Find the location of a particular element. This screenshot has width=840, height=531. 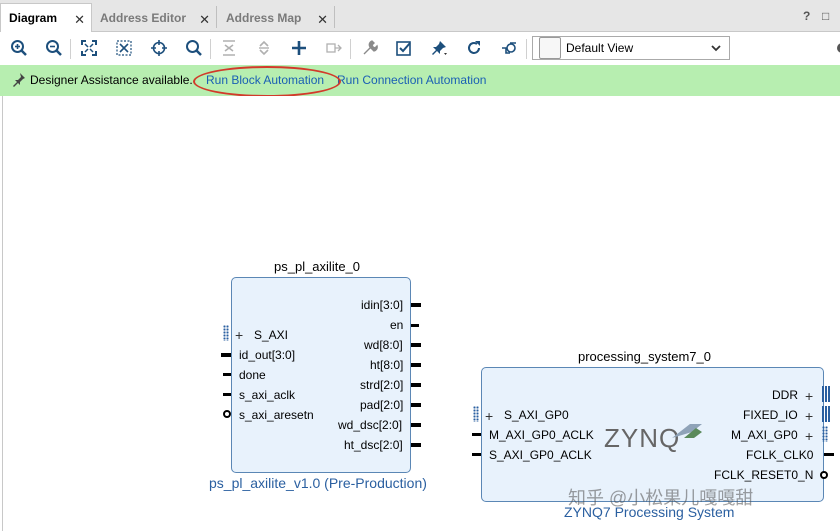

port-label: s_axi_aclk is located at coordinates (267, 395).